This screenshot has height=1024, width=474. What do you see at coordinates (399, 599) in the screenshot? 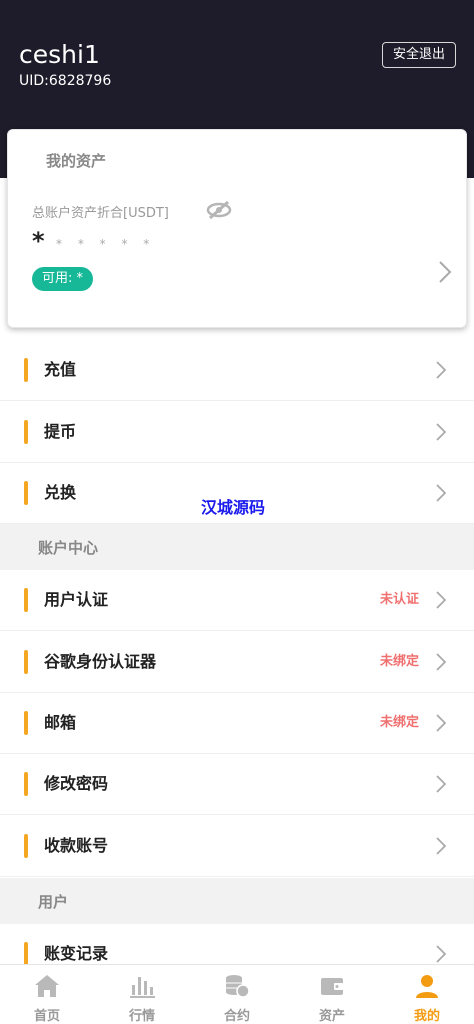
I see `status-badge: 未认证` at bounding box center [399, 599].